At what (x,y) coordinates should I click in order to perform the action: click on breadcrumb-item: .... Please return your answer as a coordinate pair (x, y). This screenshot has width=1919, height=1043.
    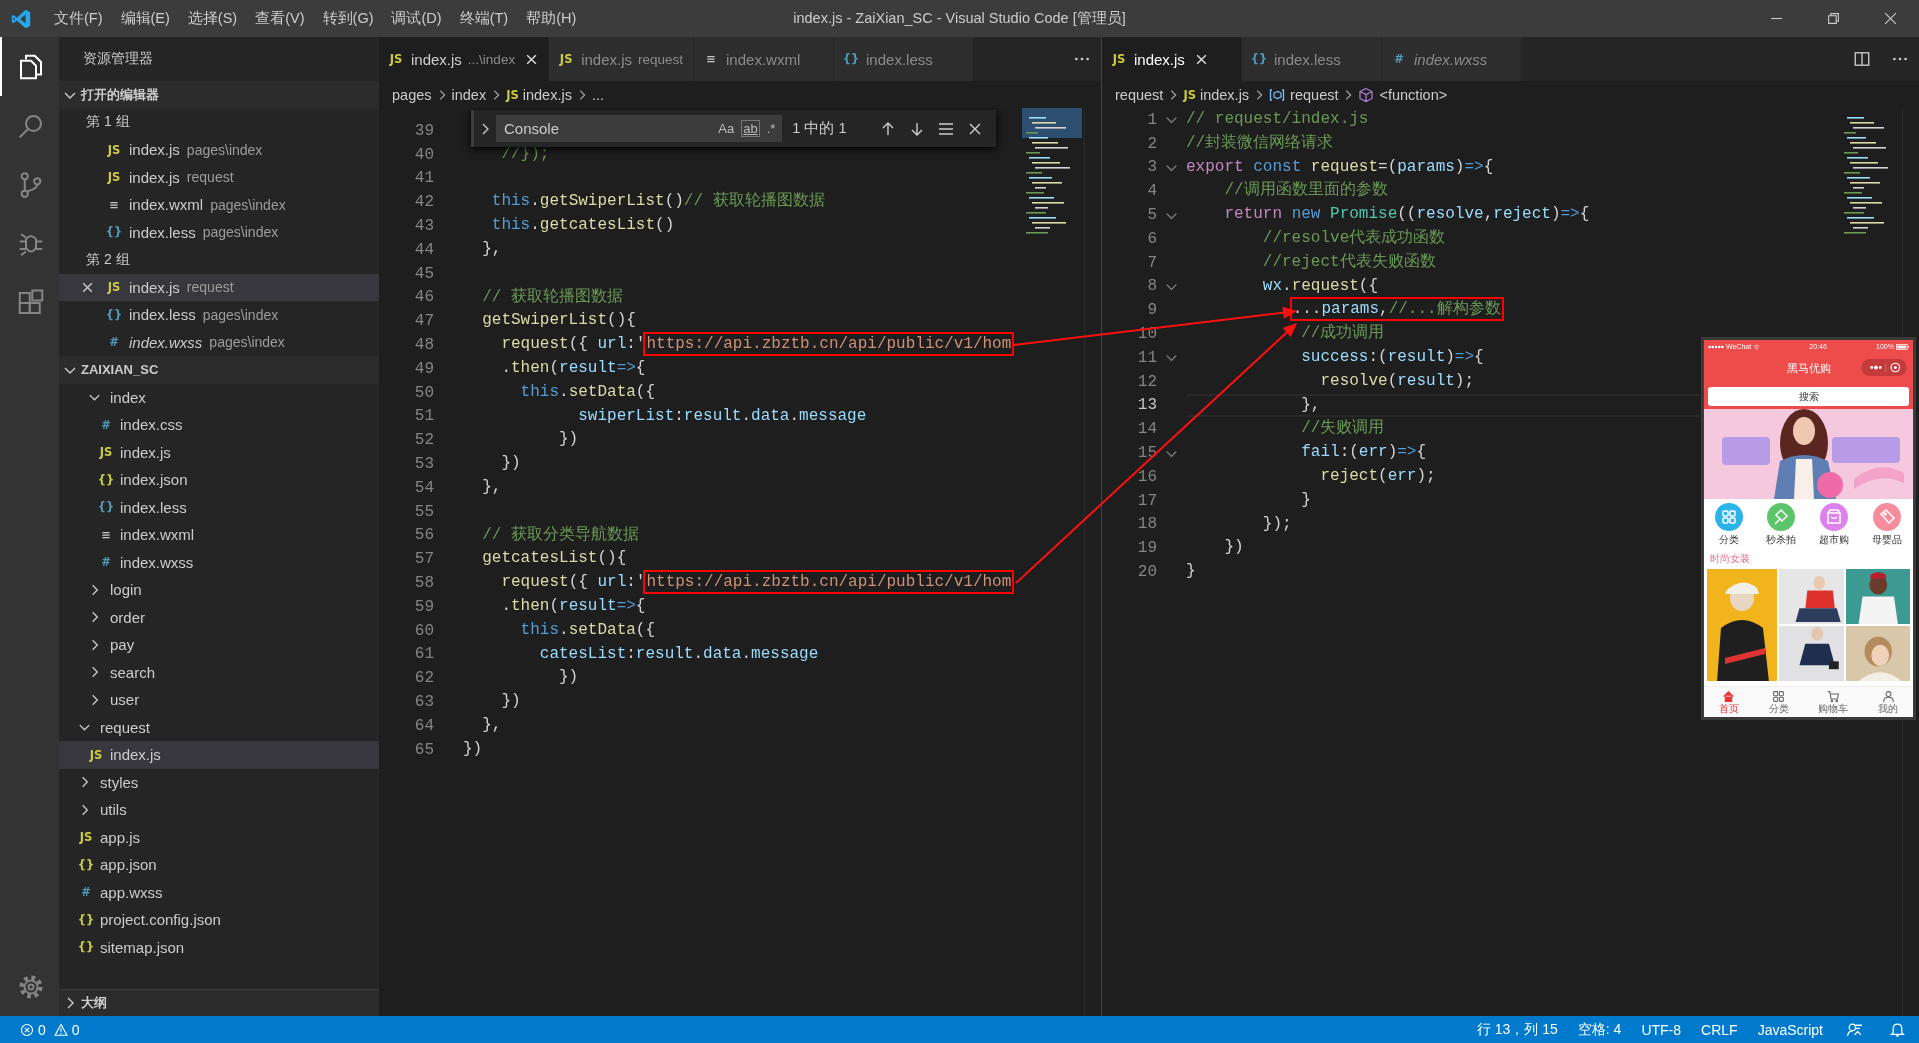
    Looking at the image, I should click on (597, 94).